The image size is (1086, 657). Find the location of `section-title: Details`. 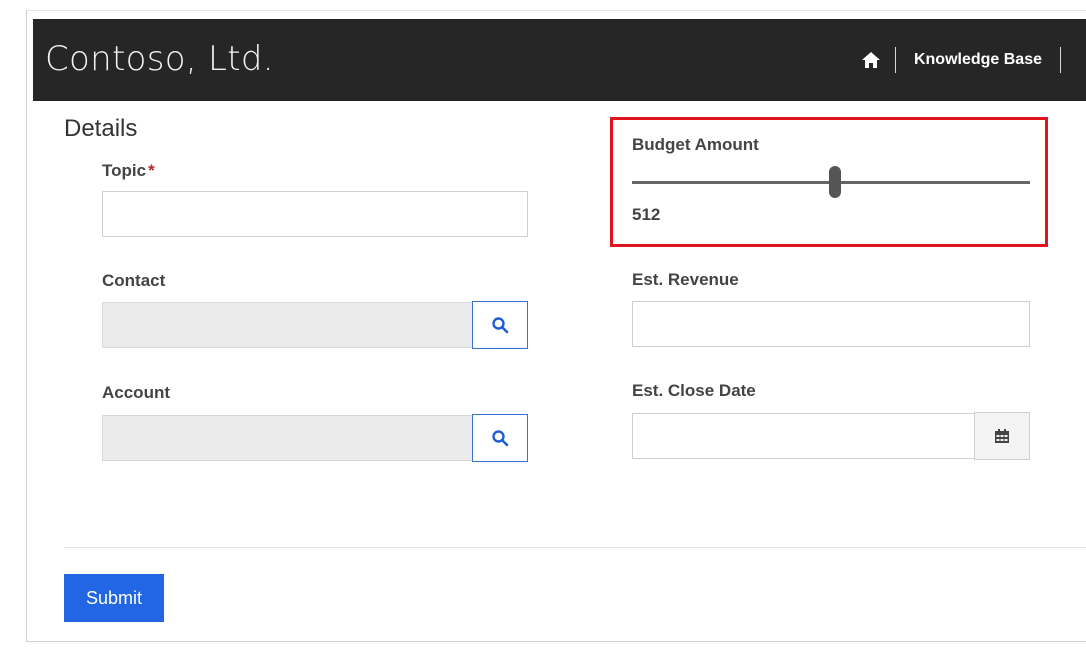

section-title: Details is located at coordinates (101, 128).